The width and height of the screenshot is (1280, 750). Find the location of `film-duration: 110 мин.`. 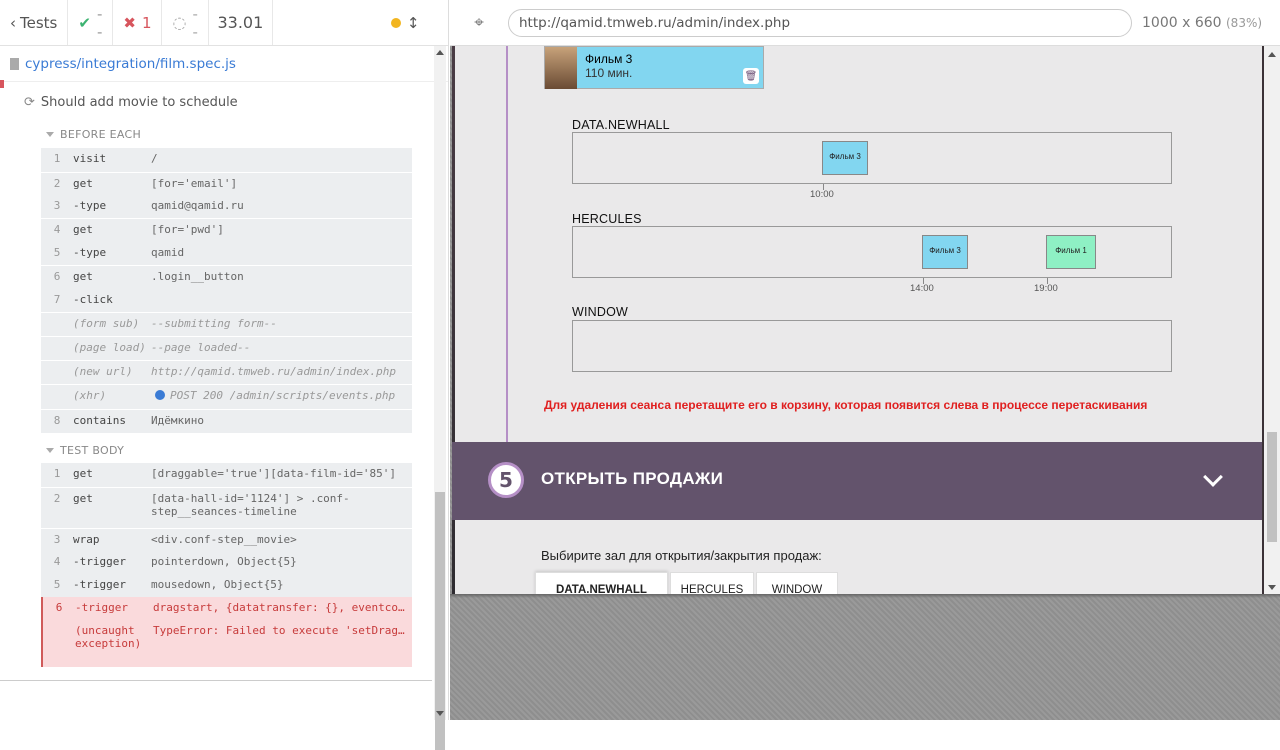

film-duration: 110 мин. is located at coordinates (609, 73).